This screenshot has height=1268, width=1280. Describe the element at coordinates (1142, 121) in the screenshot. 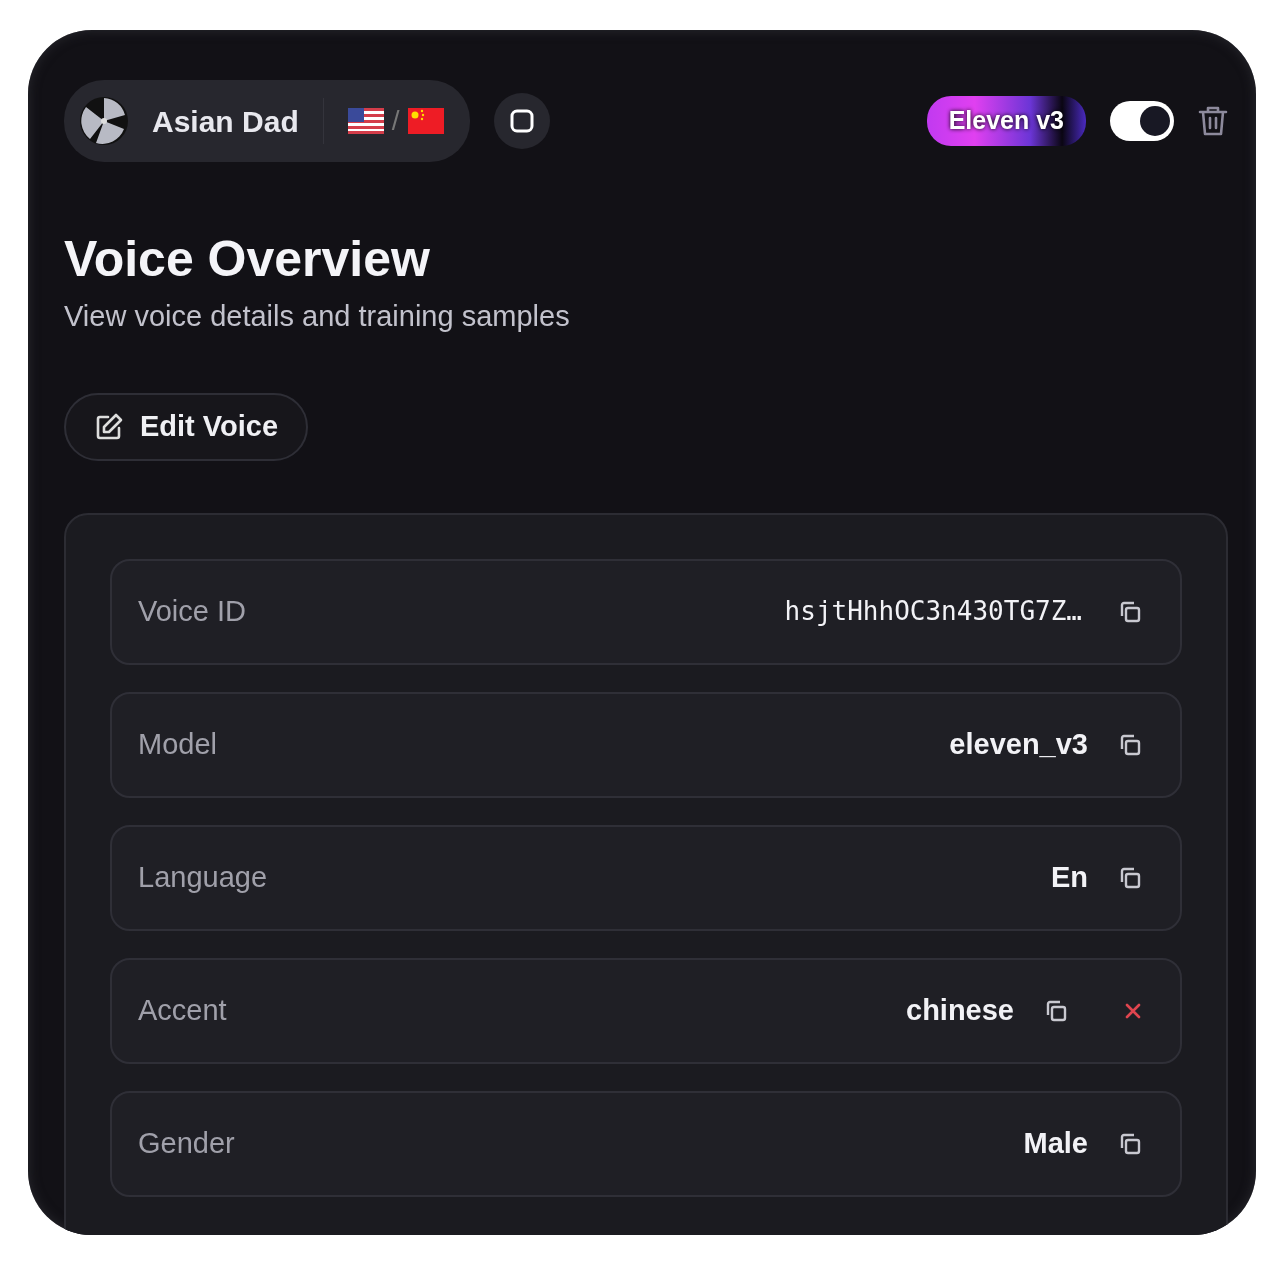

I see `toggle-switch` at that location.